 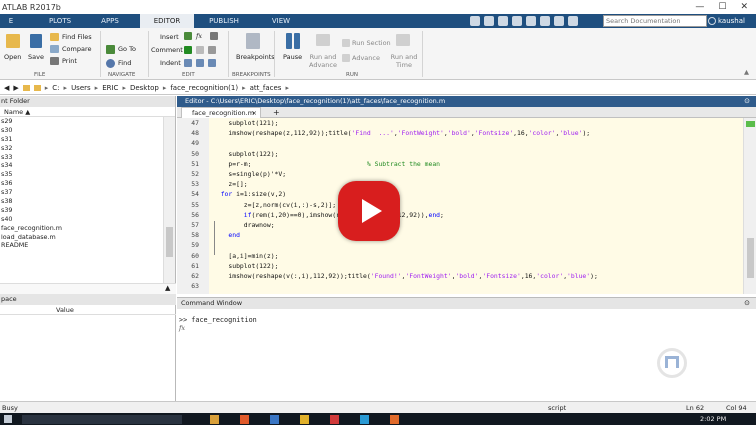 I want to click on video-play-button, so click(x=369, y=211).